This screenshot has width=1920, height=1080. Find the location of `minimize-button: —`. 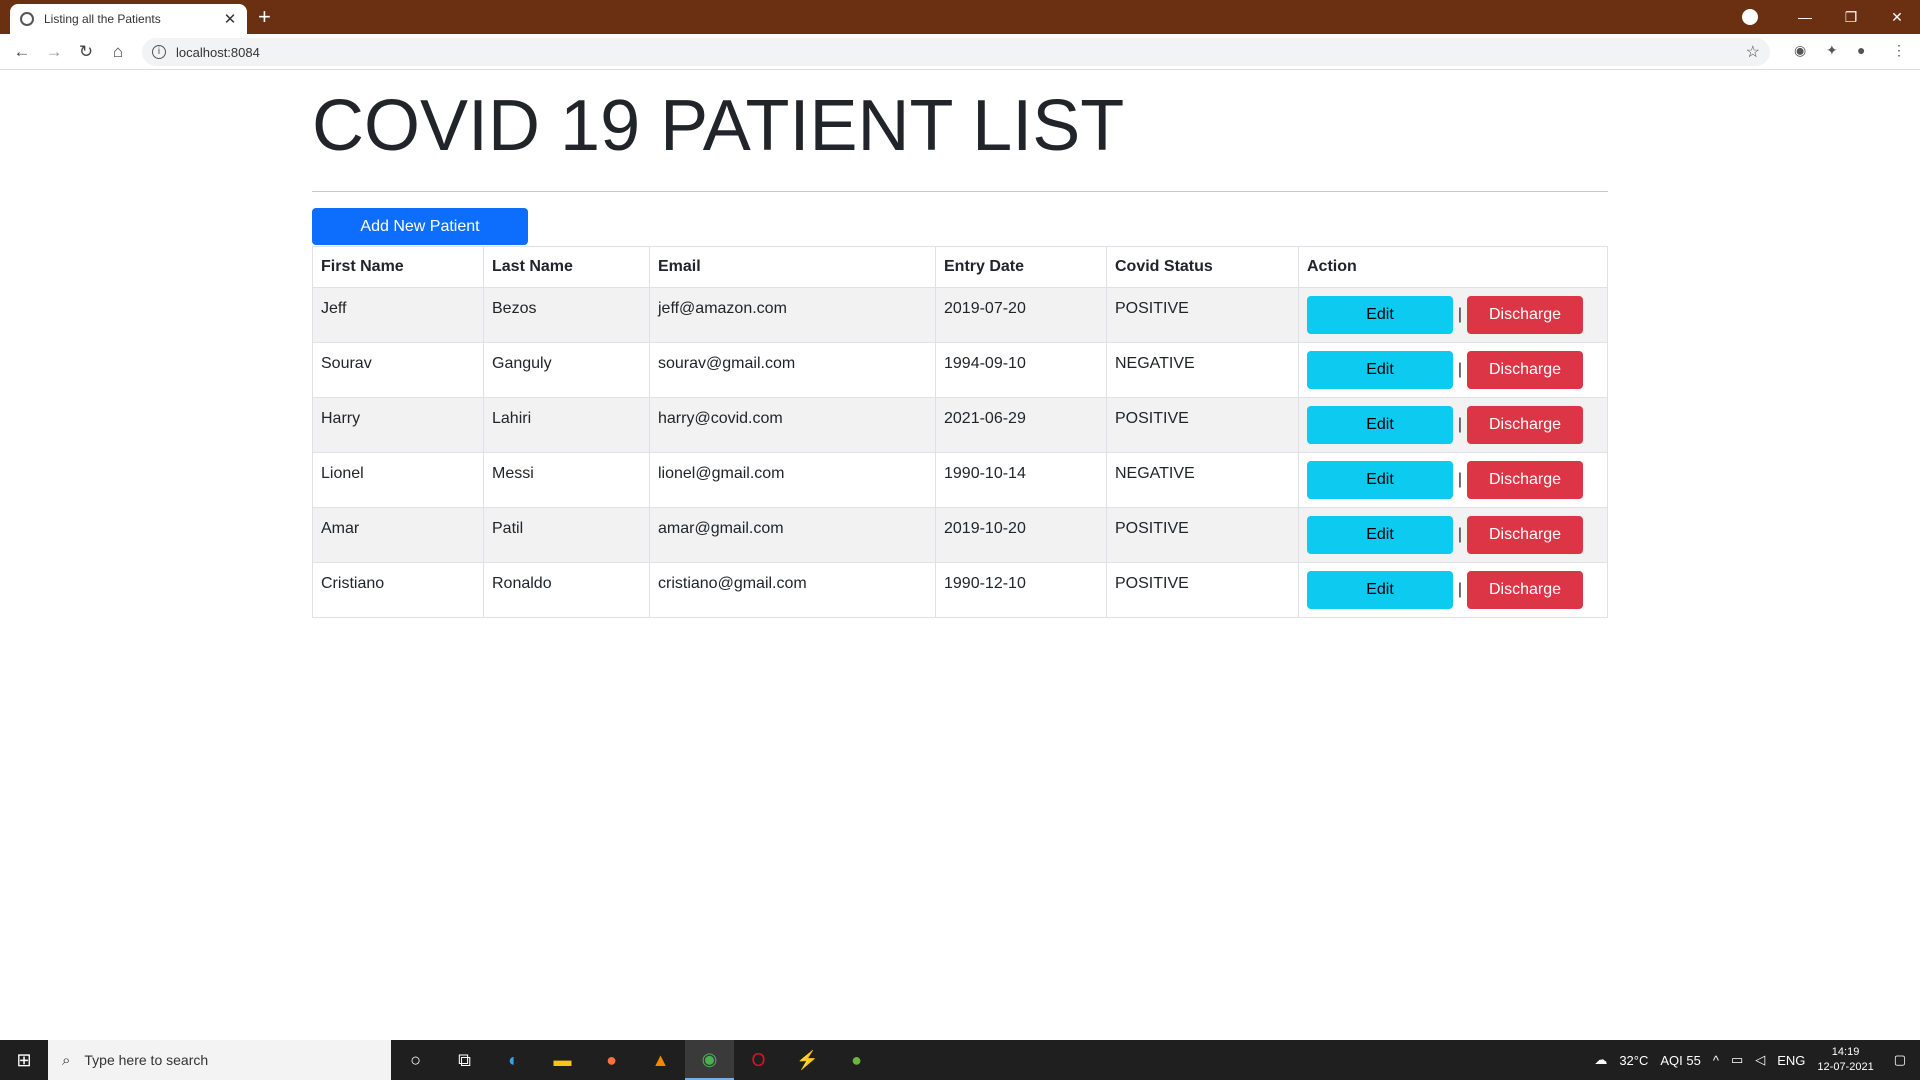

minimize-button: — is located at coordinates (1805, 17).